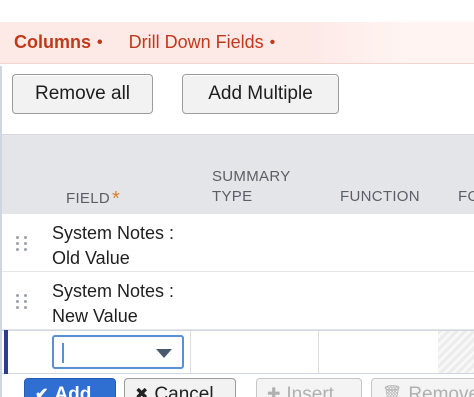 This screenshot has width=474, height=397. What do you see at coordinates (251, 186) in the screenshot?
I see `column-header-summary-type: SUMMARY TYPE` at bounding box center [251, 186].